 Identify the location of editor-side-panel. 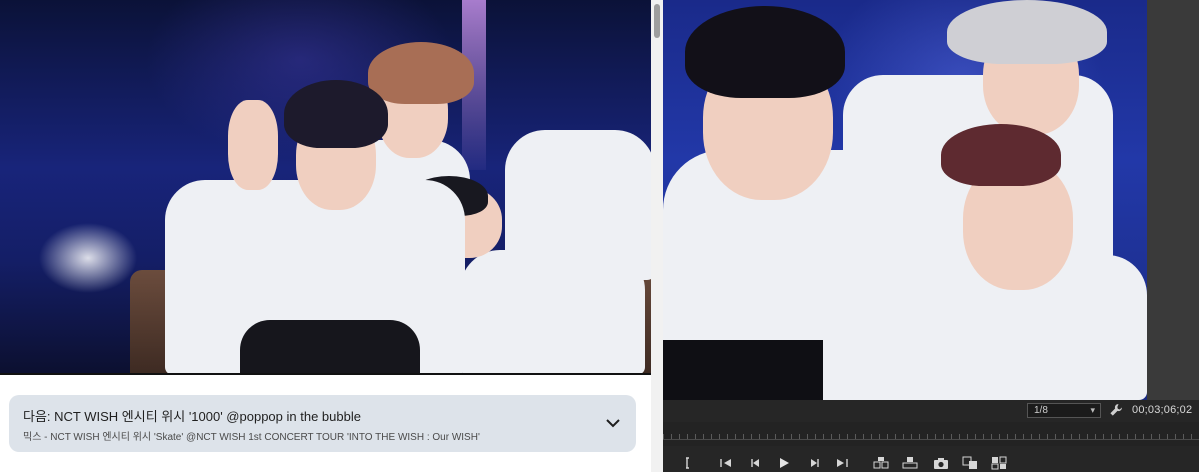
(1173, 200).